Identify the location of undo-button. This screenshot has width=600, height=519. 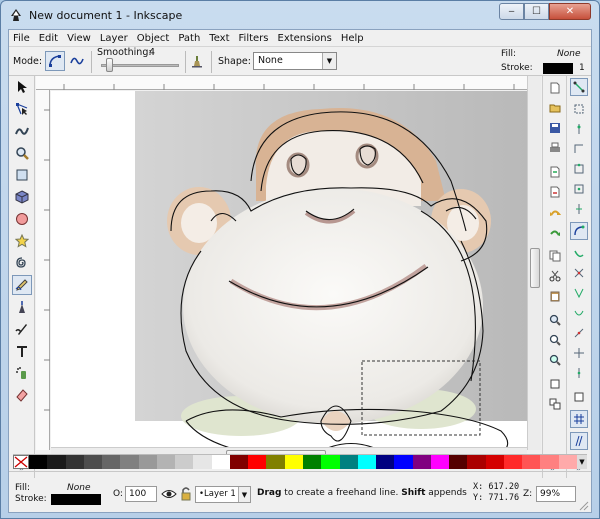
(555, 214).